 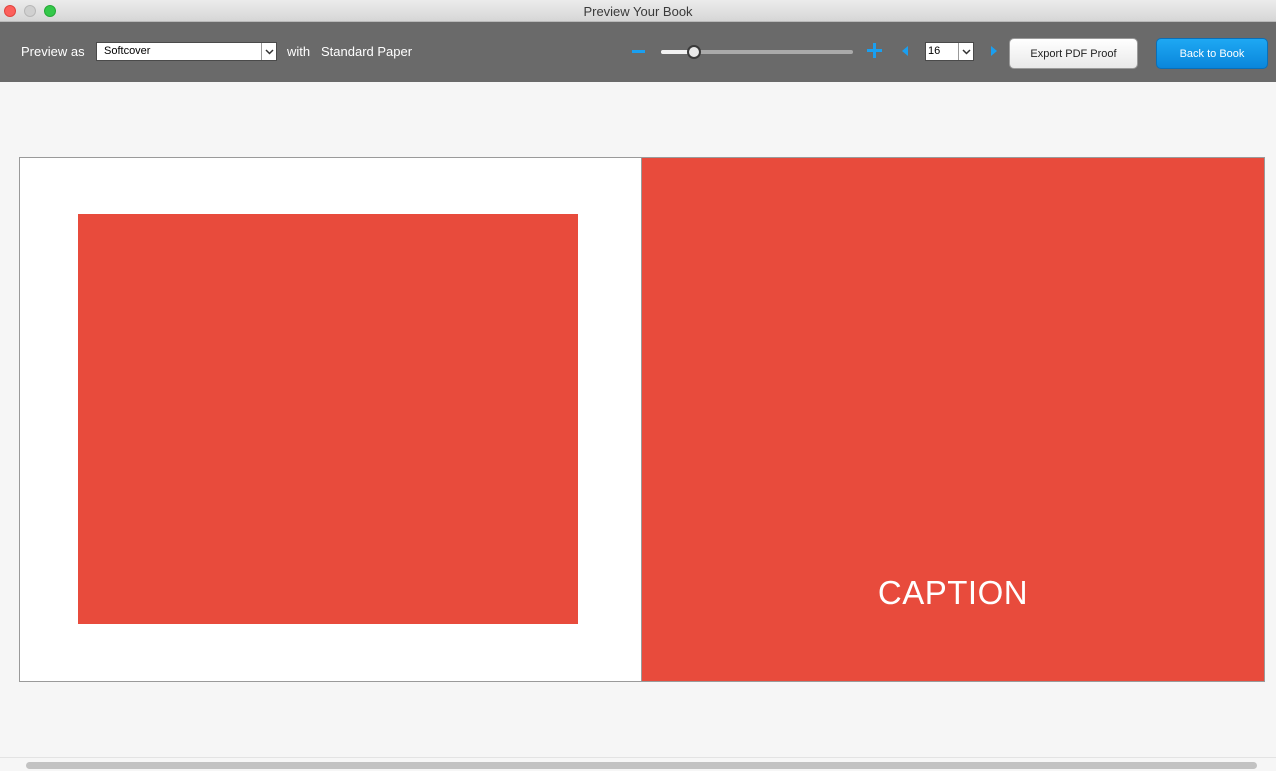 I want to click on chevron-left-icon, so click(x=905, y=51).